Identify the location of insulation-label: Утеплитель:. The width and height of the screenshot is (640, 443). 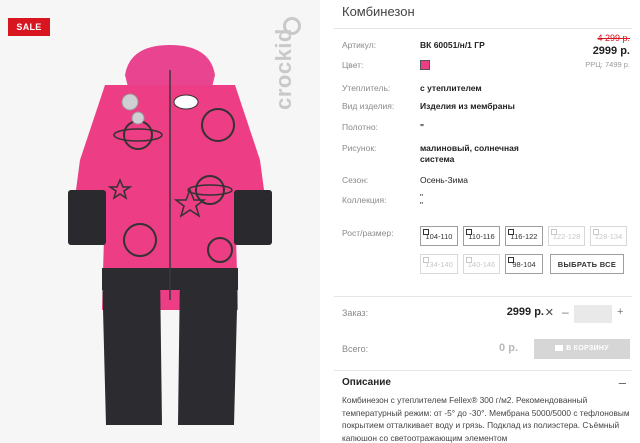
(366, 88).